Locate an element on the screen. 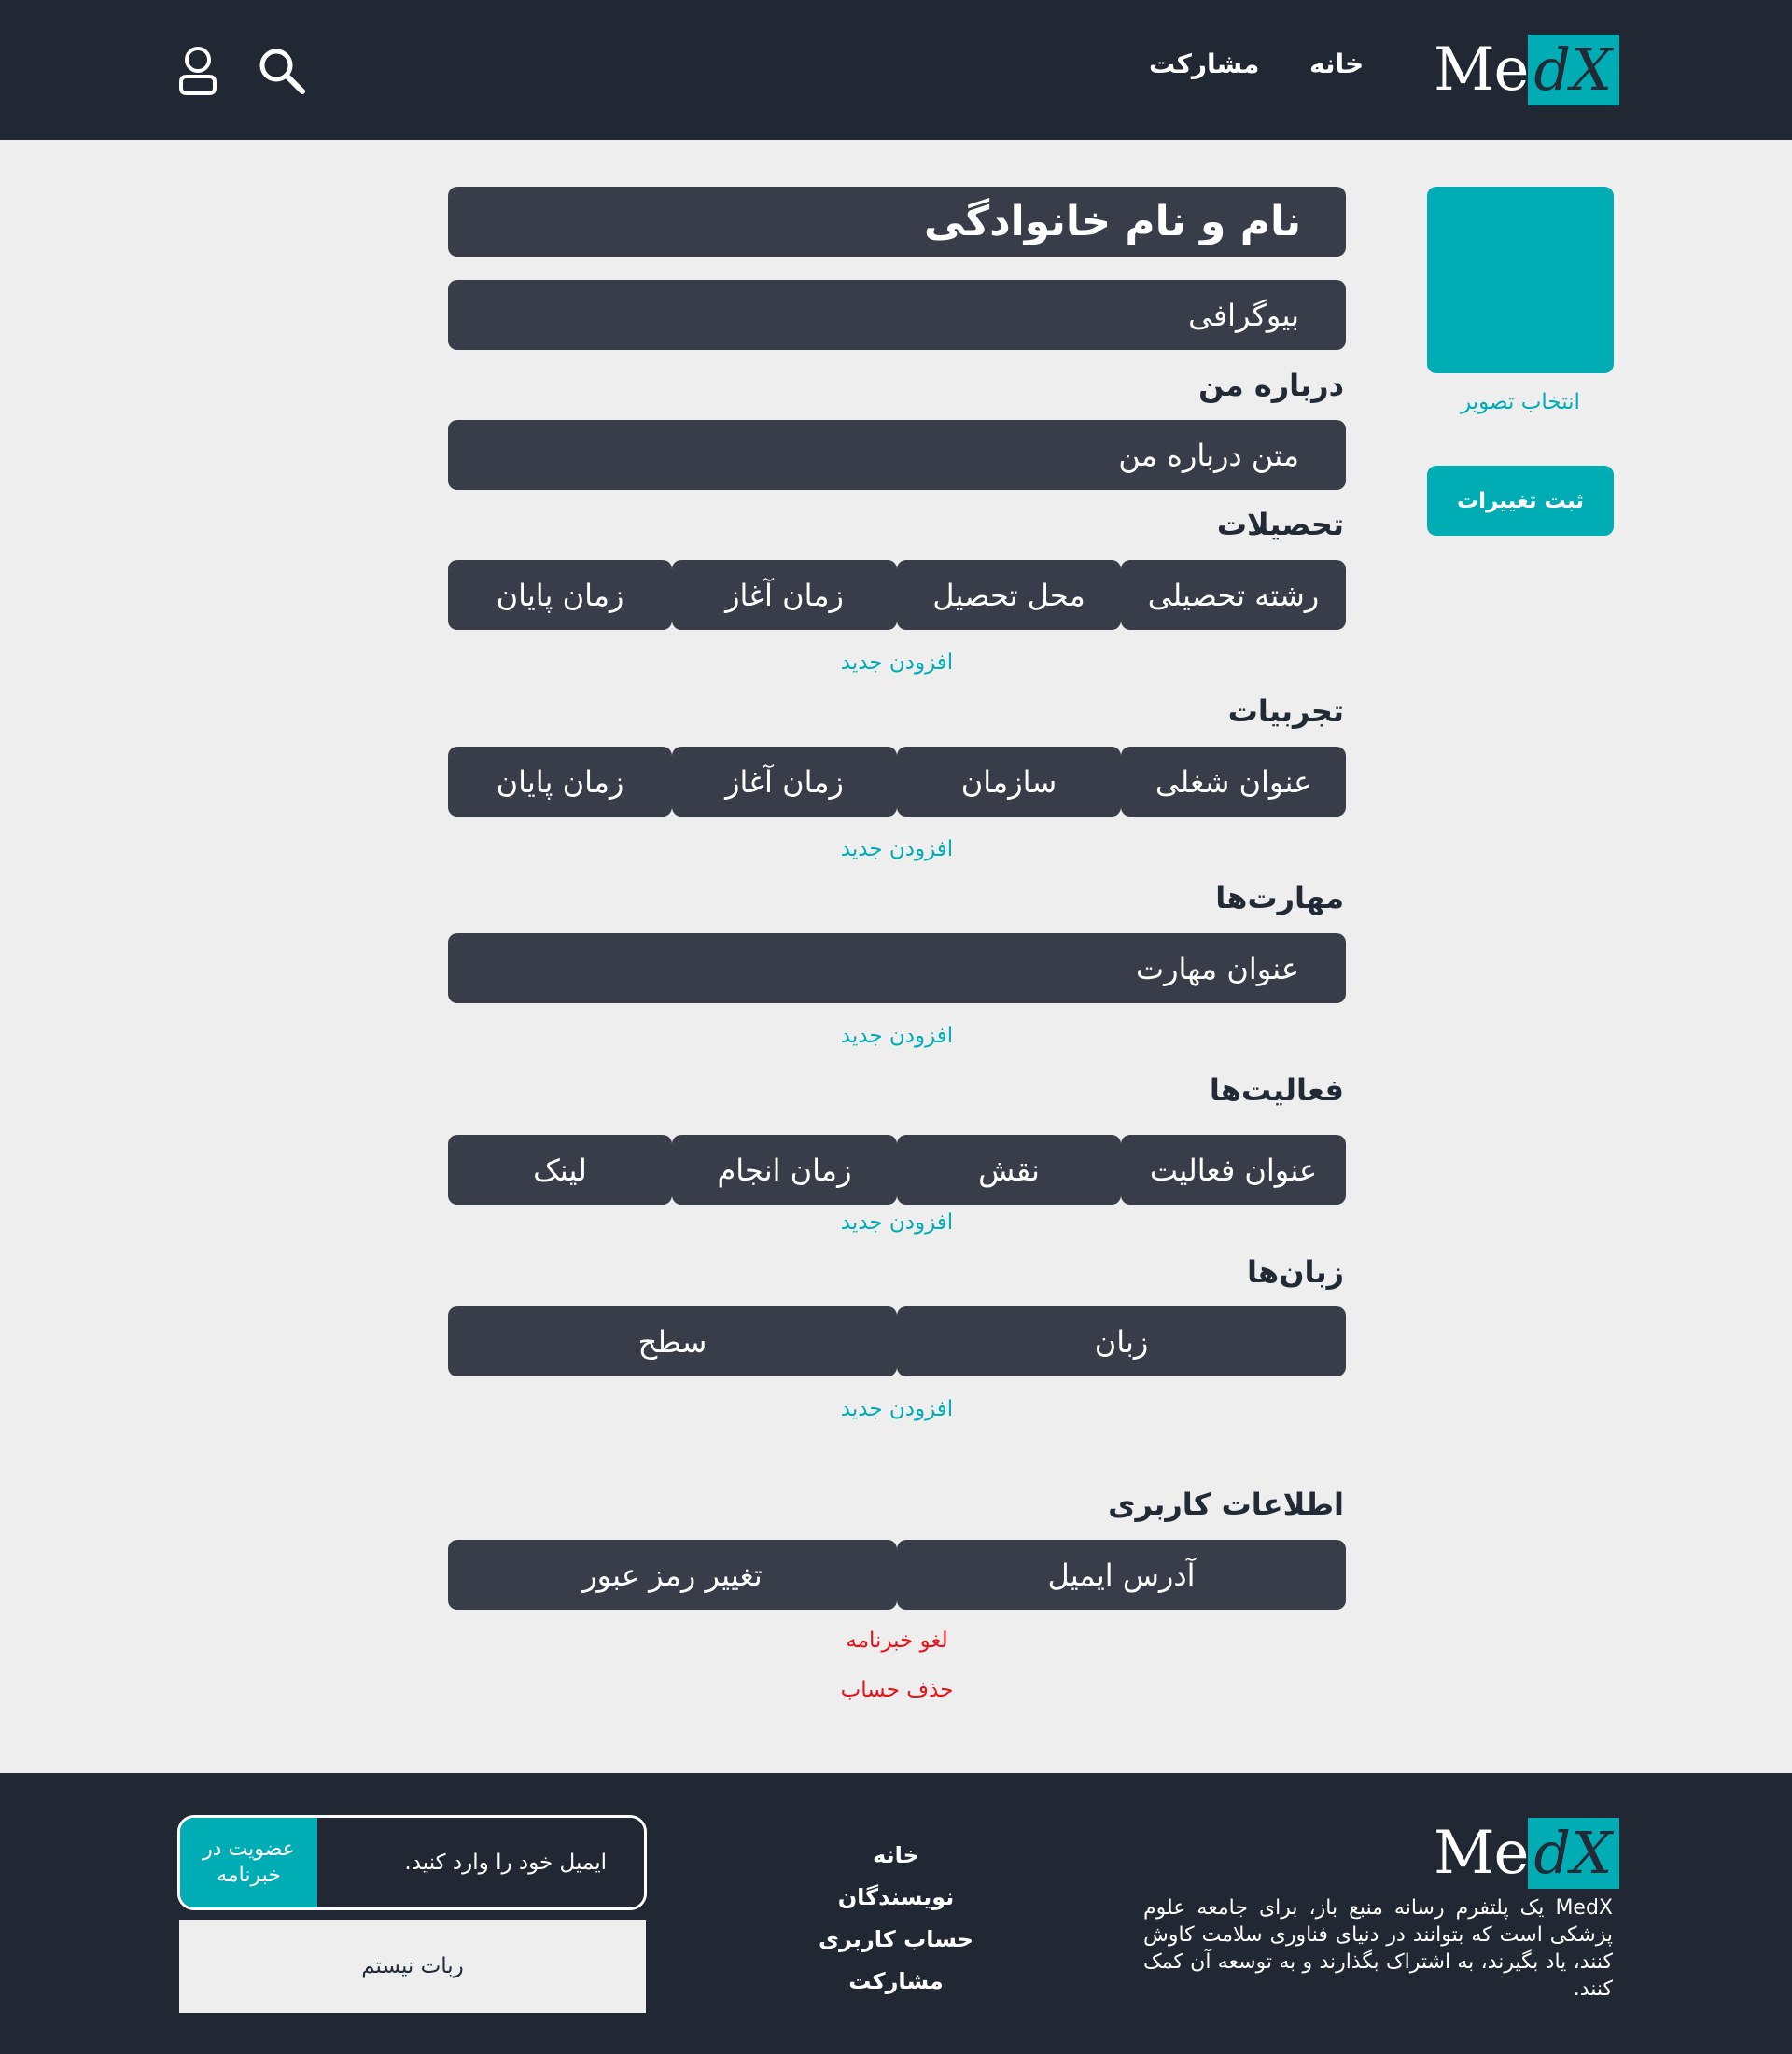 This screenshot has width=1792, height=2054. experience-label: تجربیات is located at coordinates (1285, 711).